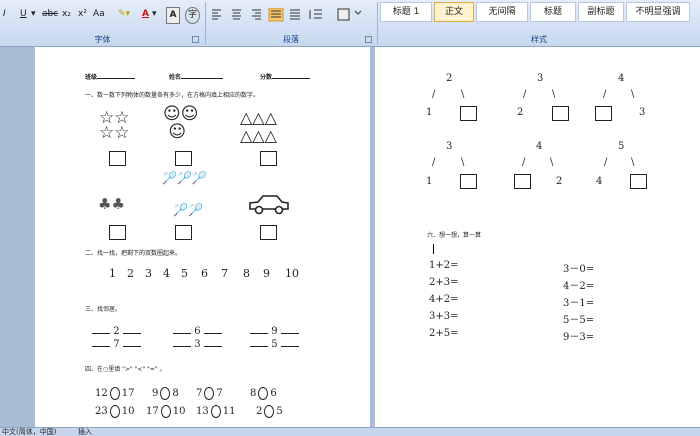 The image size is (700, 436). I want to click on question-1-text: 一、数一数下列物体的数量各有多少，在方格内填上相应的数字。, so click(172, 95).